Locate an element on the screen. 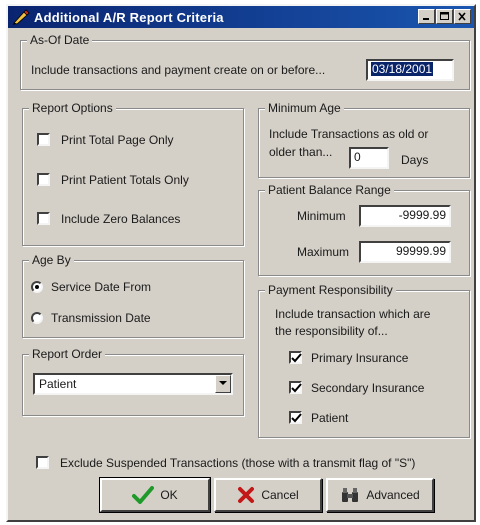 This screenshot has height=525, width=480. maximize-button is located at coordinates (444, 16).